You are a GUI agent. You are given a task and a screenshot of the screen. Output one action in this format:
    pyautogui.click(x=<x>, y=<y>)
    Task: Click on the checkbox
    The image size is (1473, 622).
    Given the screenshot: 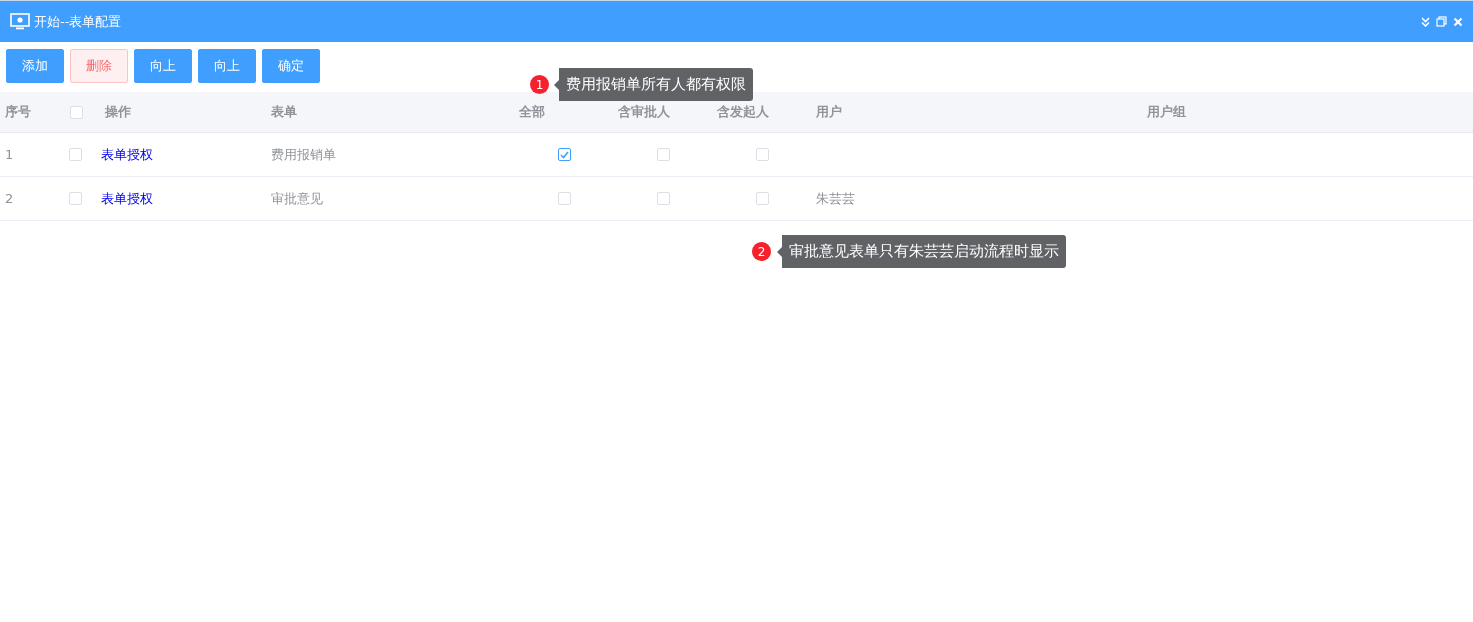 What is the action you would take?
    pyautogui.click(x=564, y=154)
    